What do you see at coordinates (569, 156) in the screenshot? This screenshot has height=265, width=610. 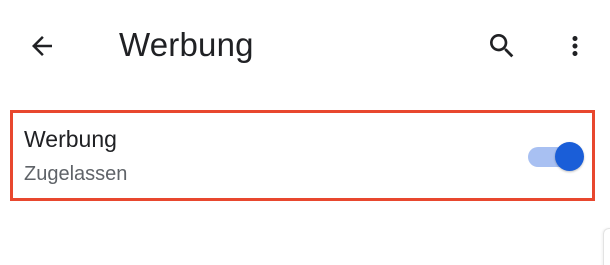 I see `toggle-thumb` at bounding box center [569, 156].